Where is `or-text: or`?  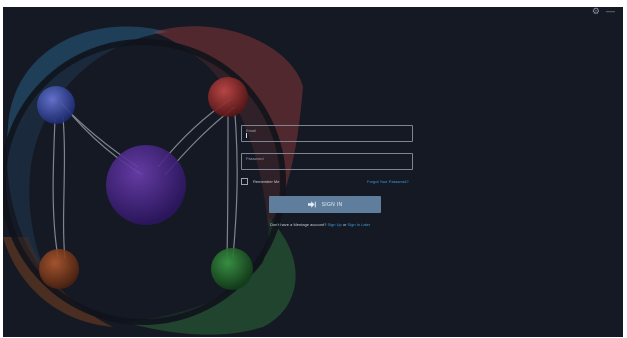 or-text: or is located at coordinates (344, 224).